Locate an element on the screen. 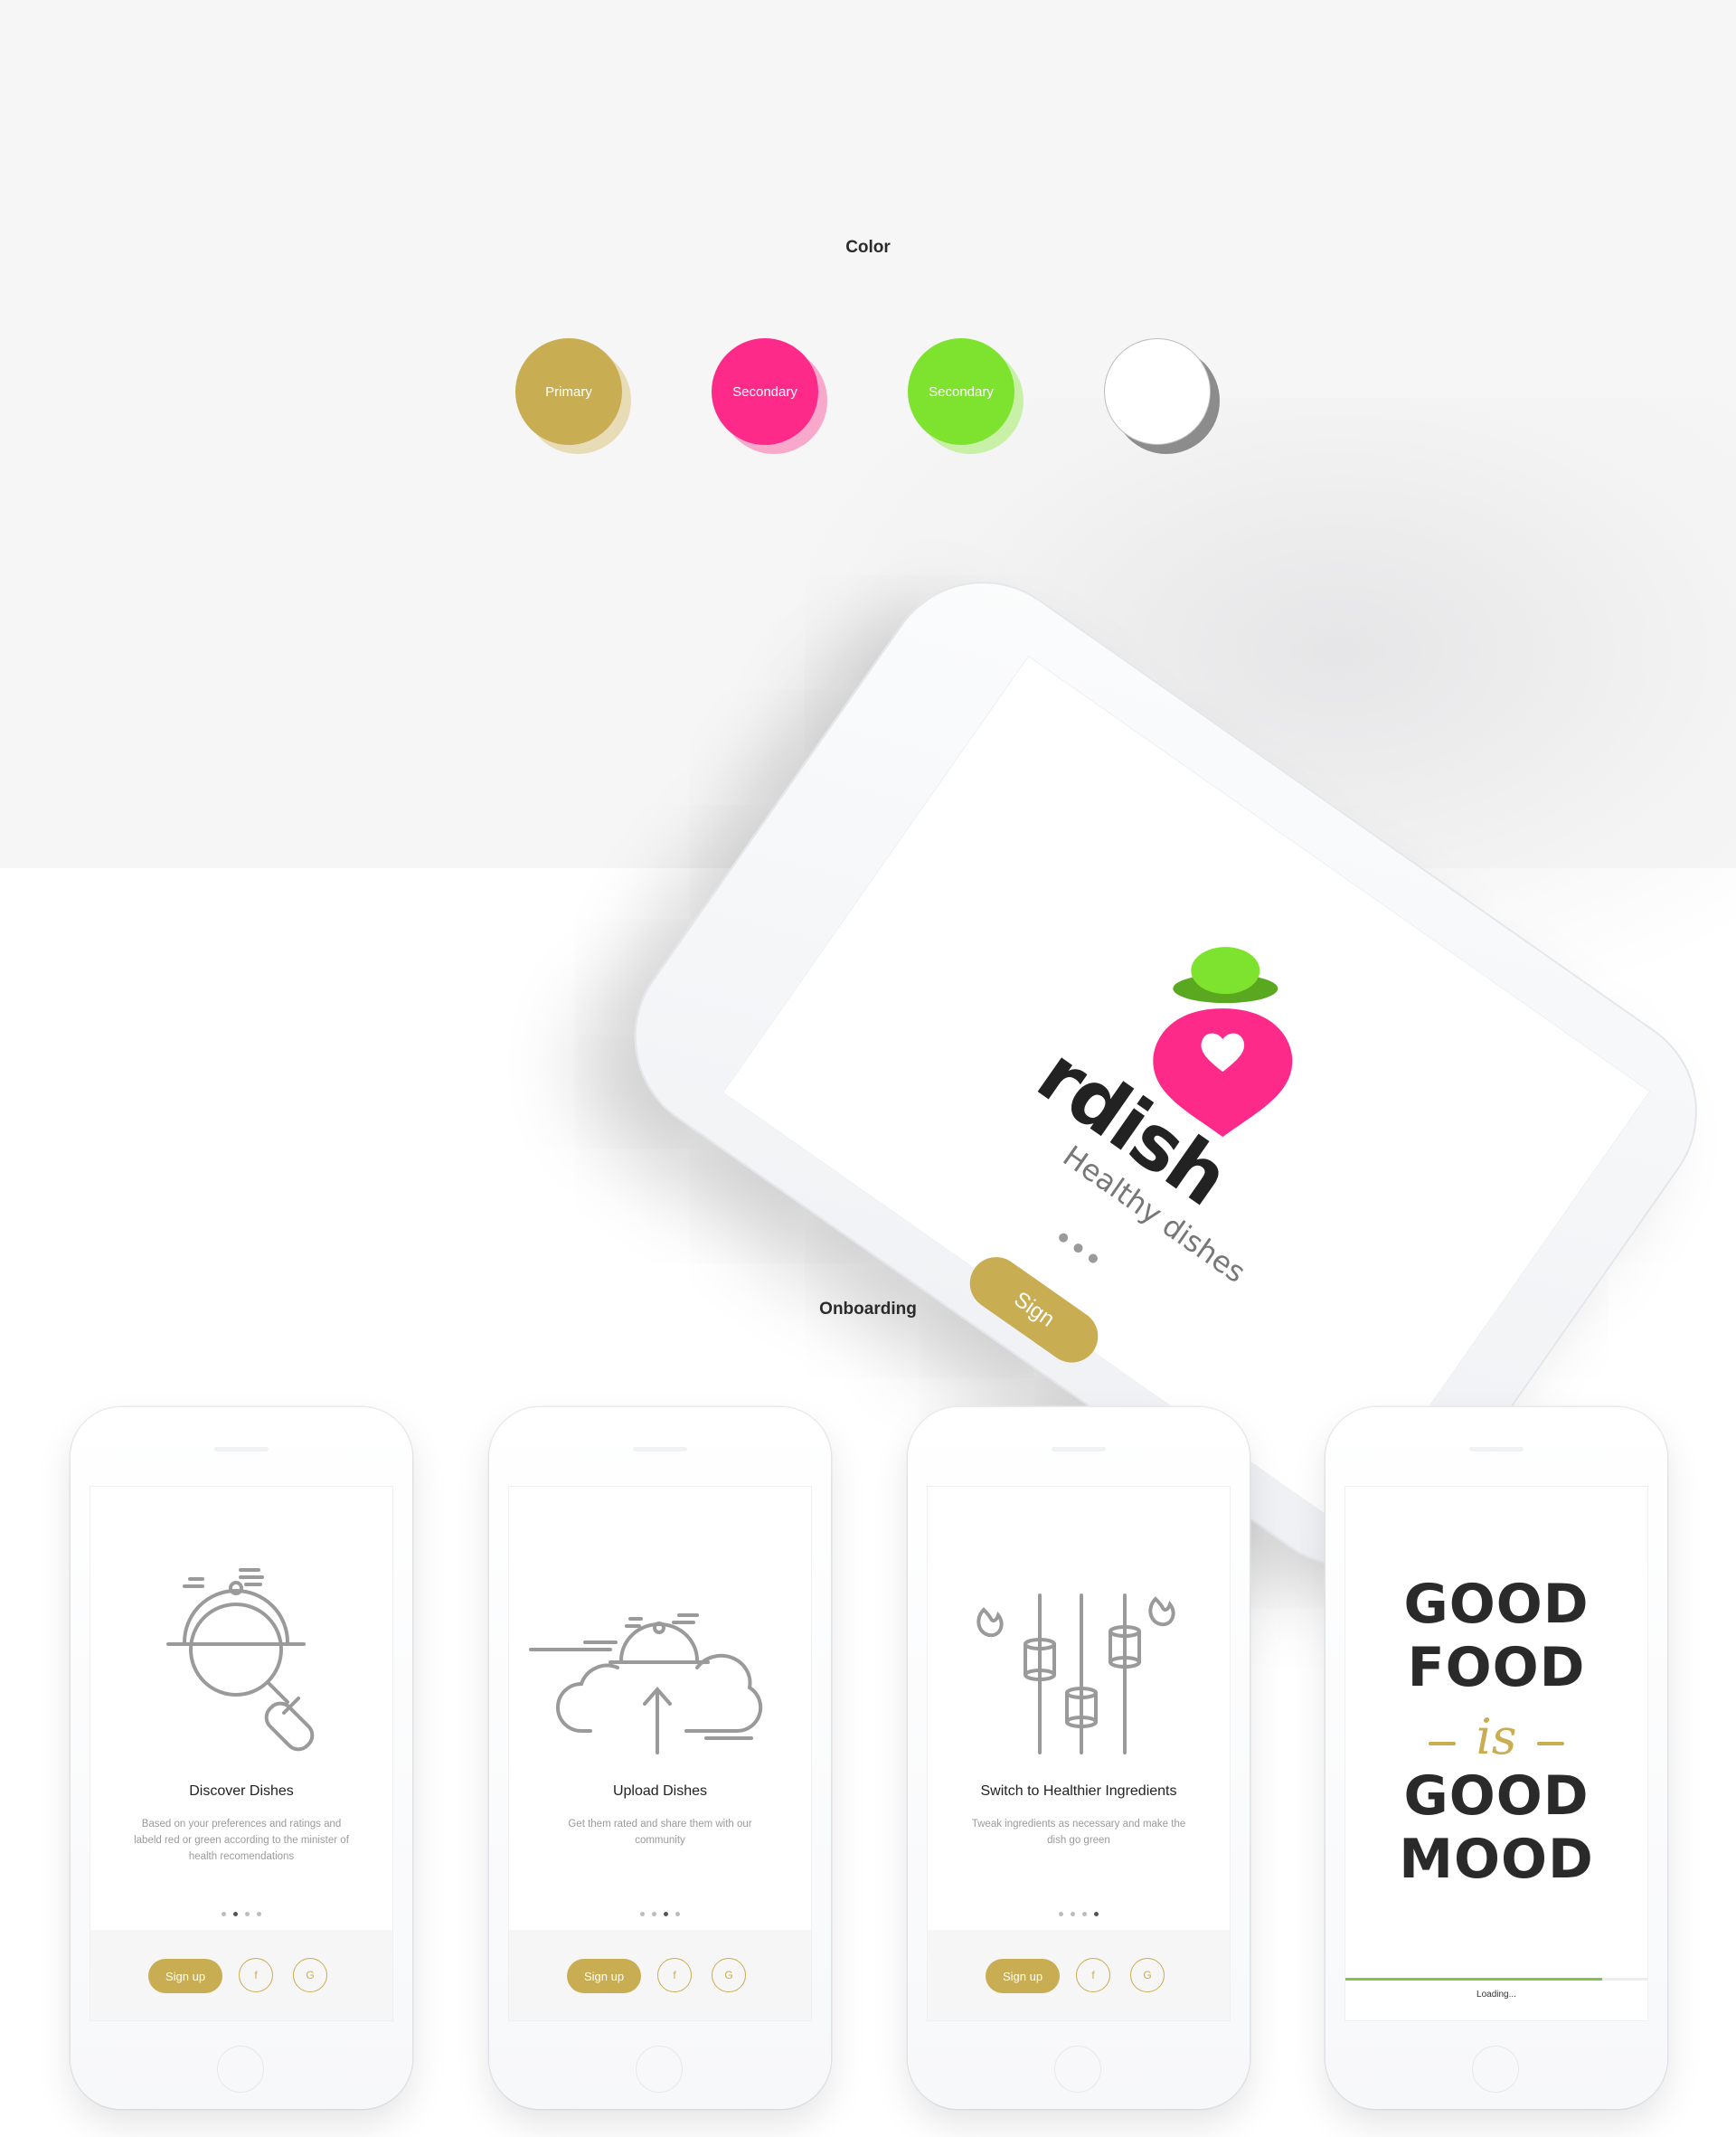 The height and width of the screenshot is (2137, 1736). swatch-white-label is located at coordinates (1158, 391).